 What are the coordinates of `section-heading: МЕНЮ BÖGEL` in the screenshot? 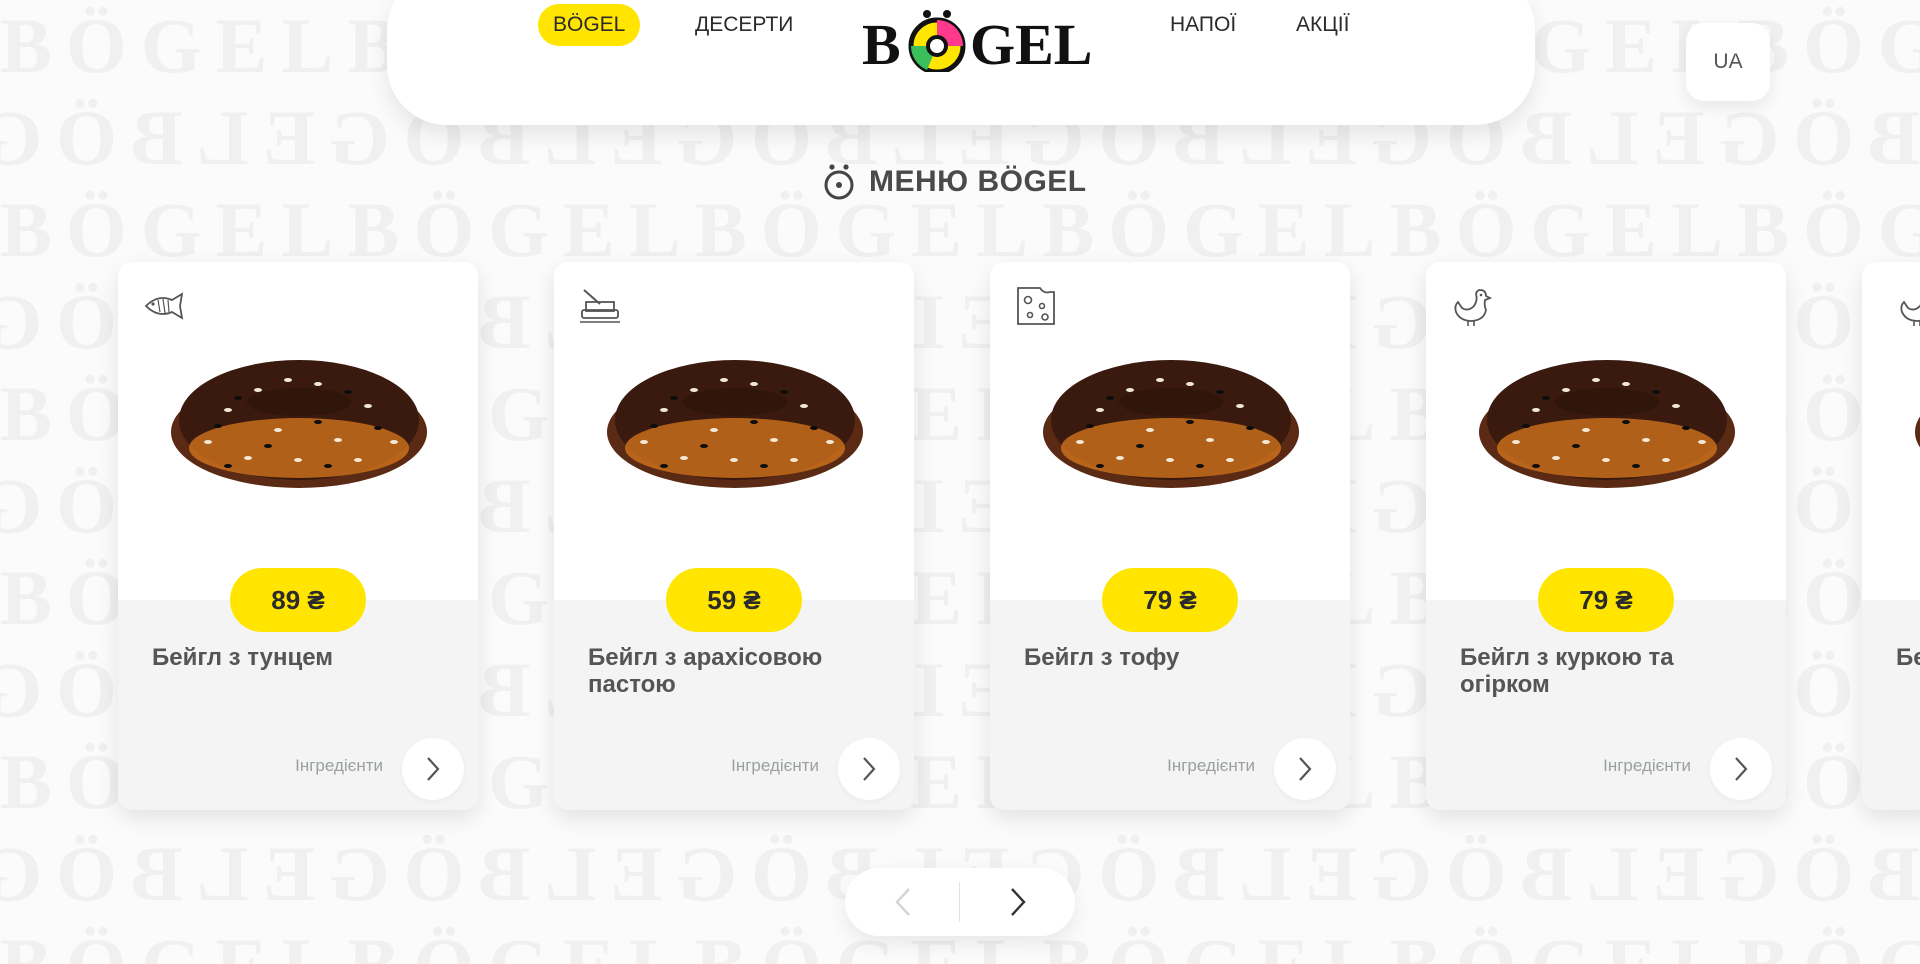 It's located at (955, 182).